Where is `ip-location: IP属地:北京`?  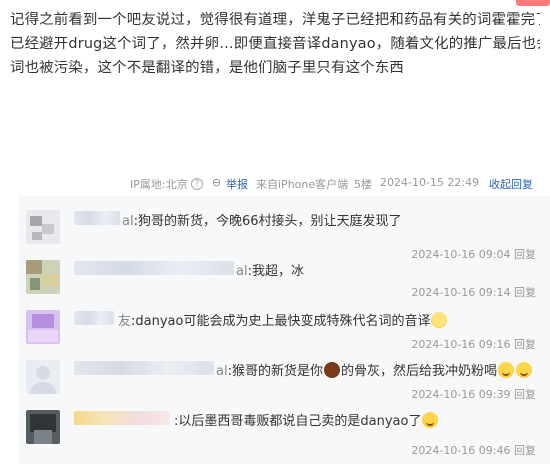 ip-location: IP属地:北京 is located at coordinates (159, 184).